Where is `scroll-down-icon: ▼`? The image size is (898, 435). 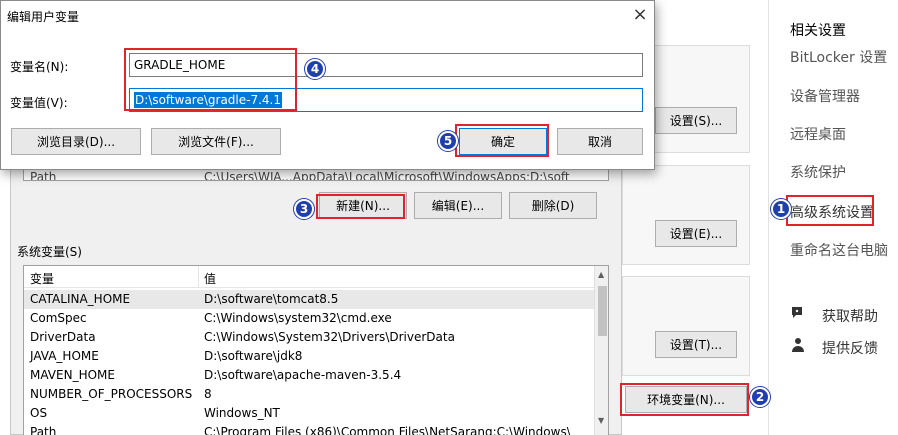
scroll-down-icon: ▼ is located at coordinates (601, 420).